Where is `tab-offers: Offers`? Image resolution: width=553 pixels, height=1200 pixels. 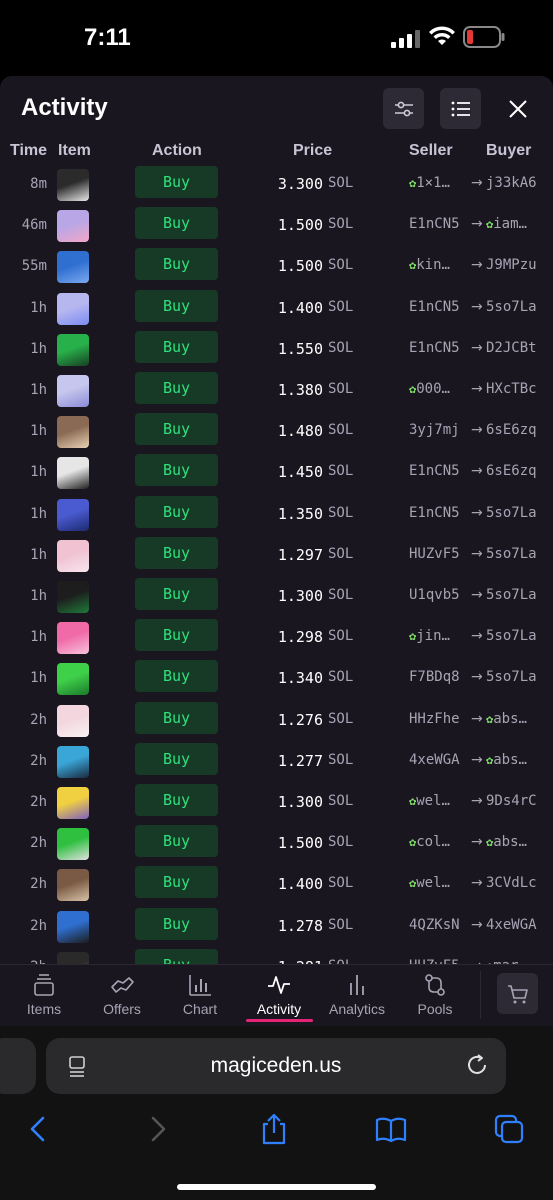 tab-offers: Offers is located at coordinates (122, 998).